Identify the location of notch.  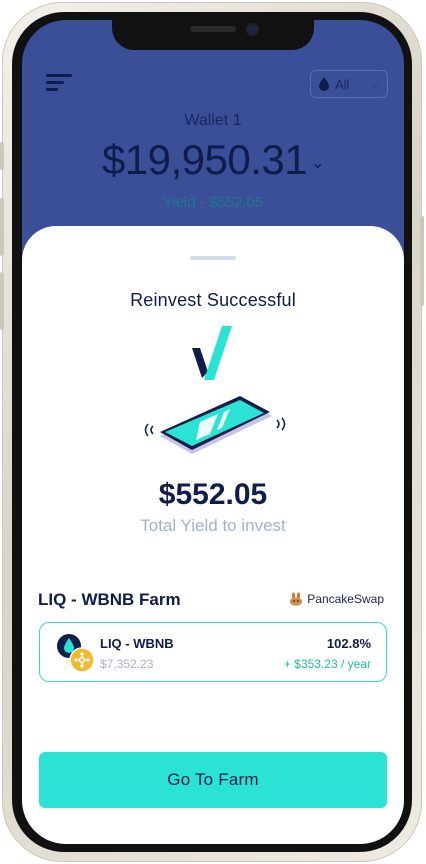
(213, 35).